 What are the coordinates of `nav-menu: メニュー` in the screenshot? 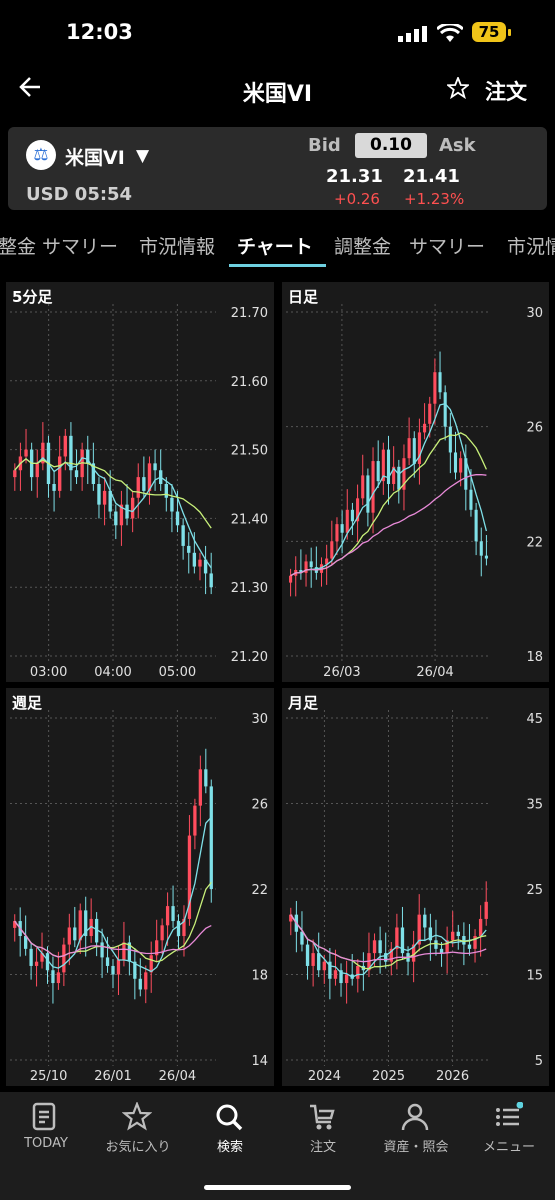 It's located at (509, 1127).